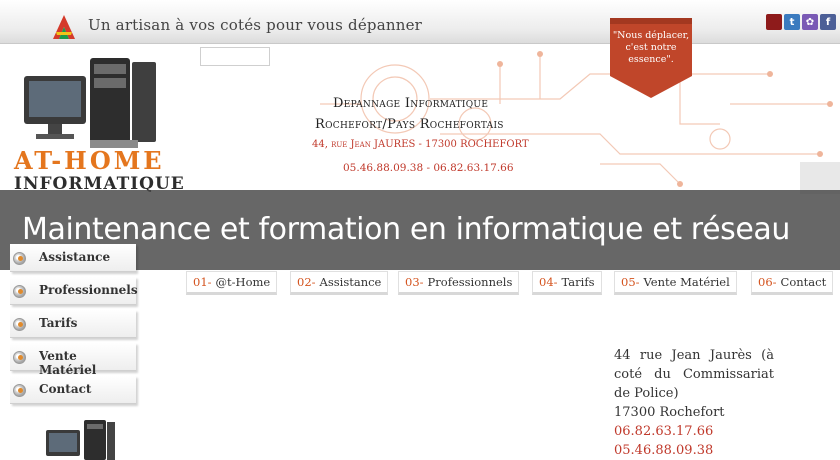  Describe the element at coordinates (414, 282) in the screenshot. I see `tab-number: 03-` at that location.